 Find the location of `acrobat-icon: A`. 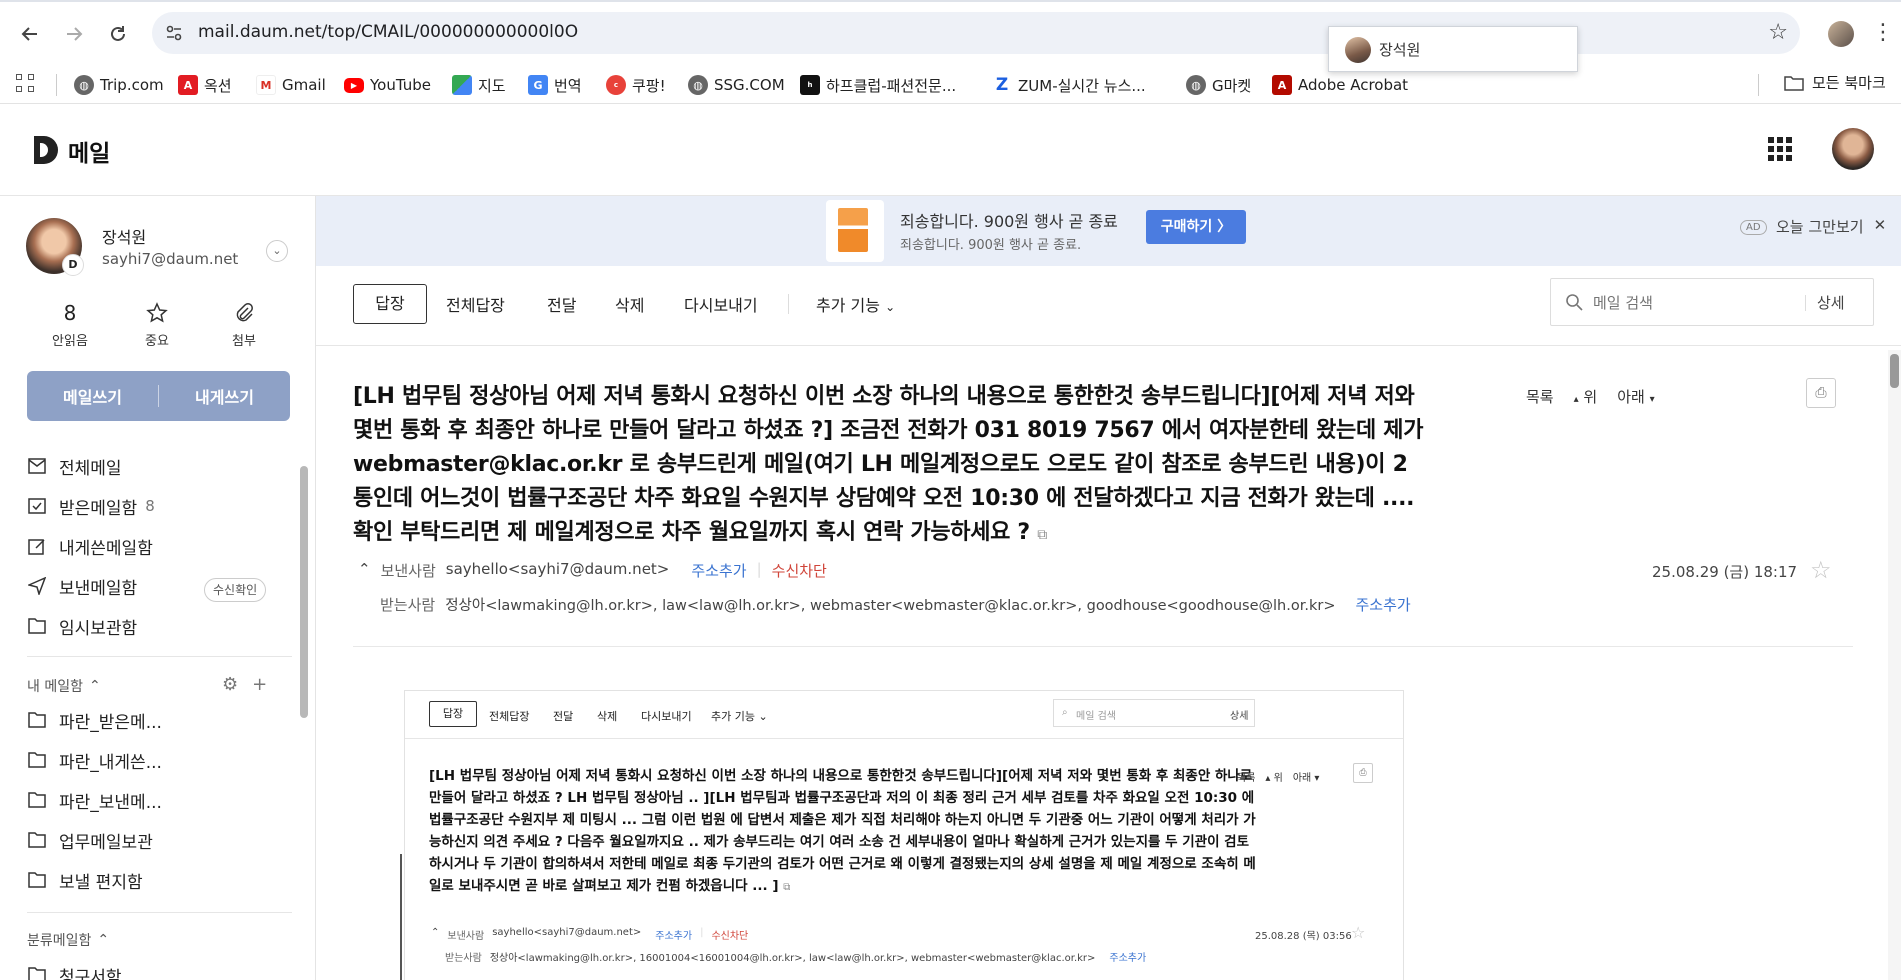

acrobat-icon: A is located at coordinates (1282, 85).